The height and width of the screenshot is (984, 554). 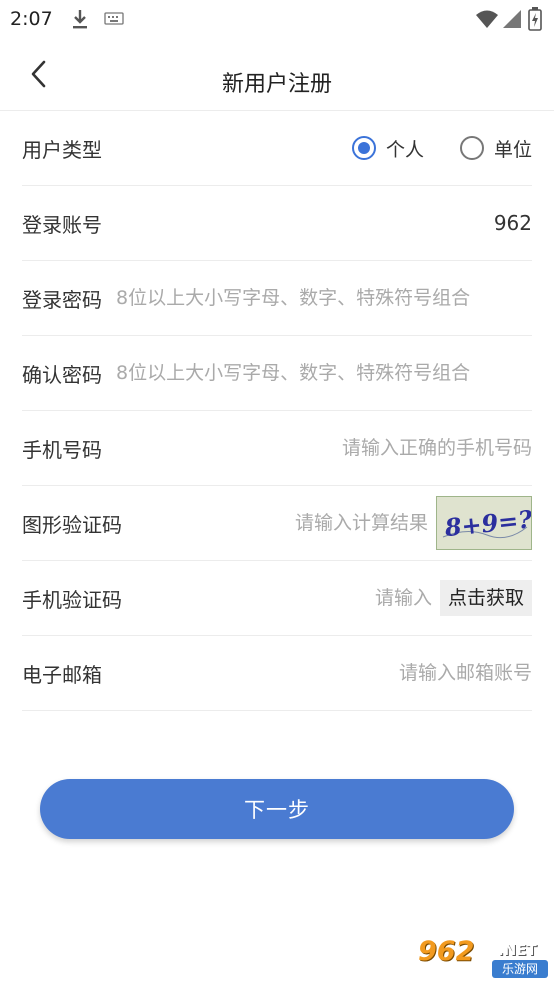 What do you see at coordinates (520, 969) in the screenshot?
I see `watermark-subtitle: 乐游网` at bounding box center [520, 969].